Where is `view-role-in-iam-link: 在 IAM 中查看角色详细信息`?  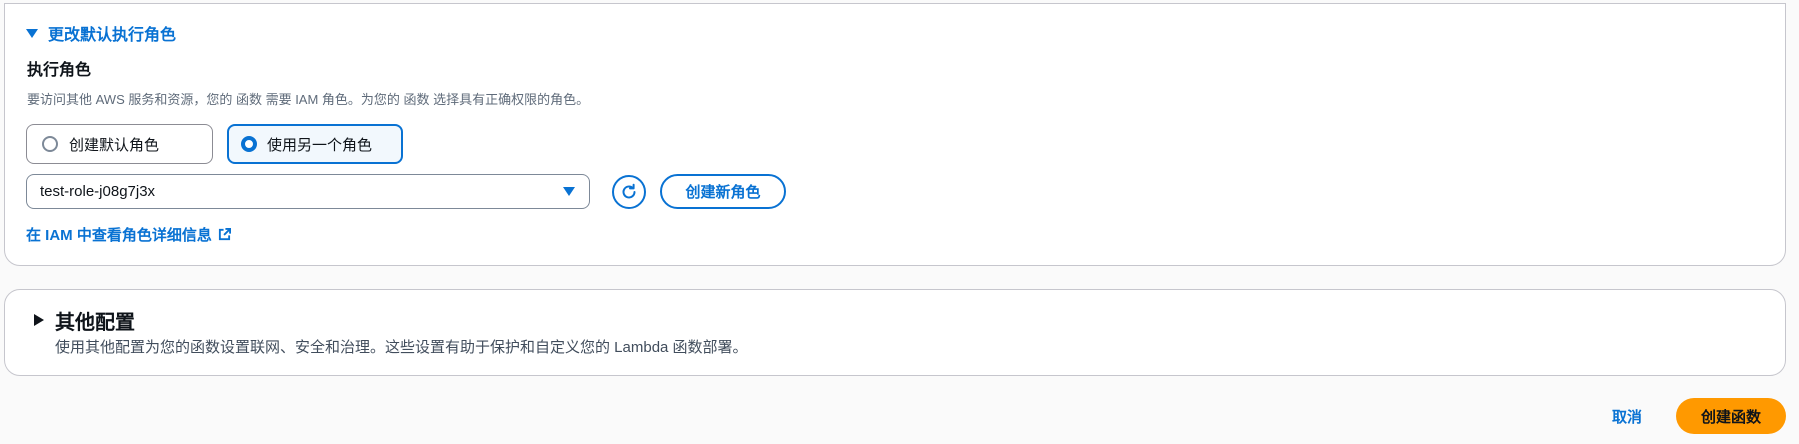 view-role-in-iam-link: 在 IAM 中查看角色详细信息 is located at coordinates (128, 234).